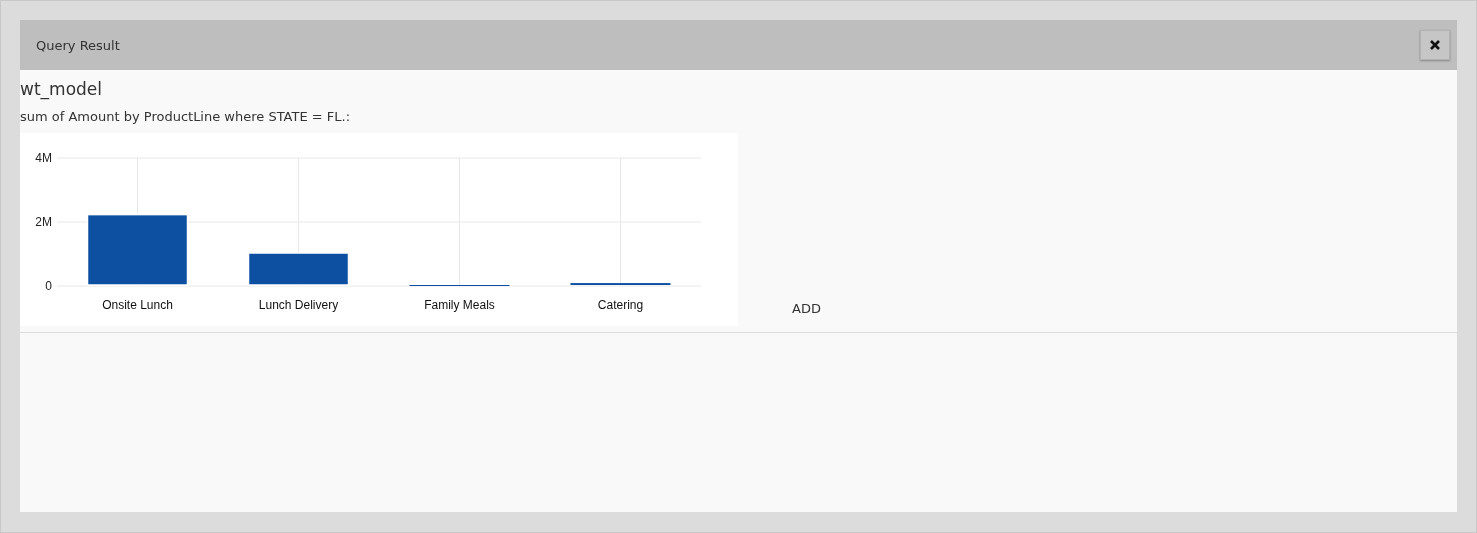 Image resolution: width=1477 pixels, height=533 pixels. What do you see at coordinates (43, 222) in the screenshot?
I see `axis-label: 2M` at bounding box center [43, 222].